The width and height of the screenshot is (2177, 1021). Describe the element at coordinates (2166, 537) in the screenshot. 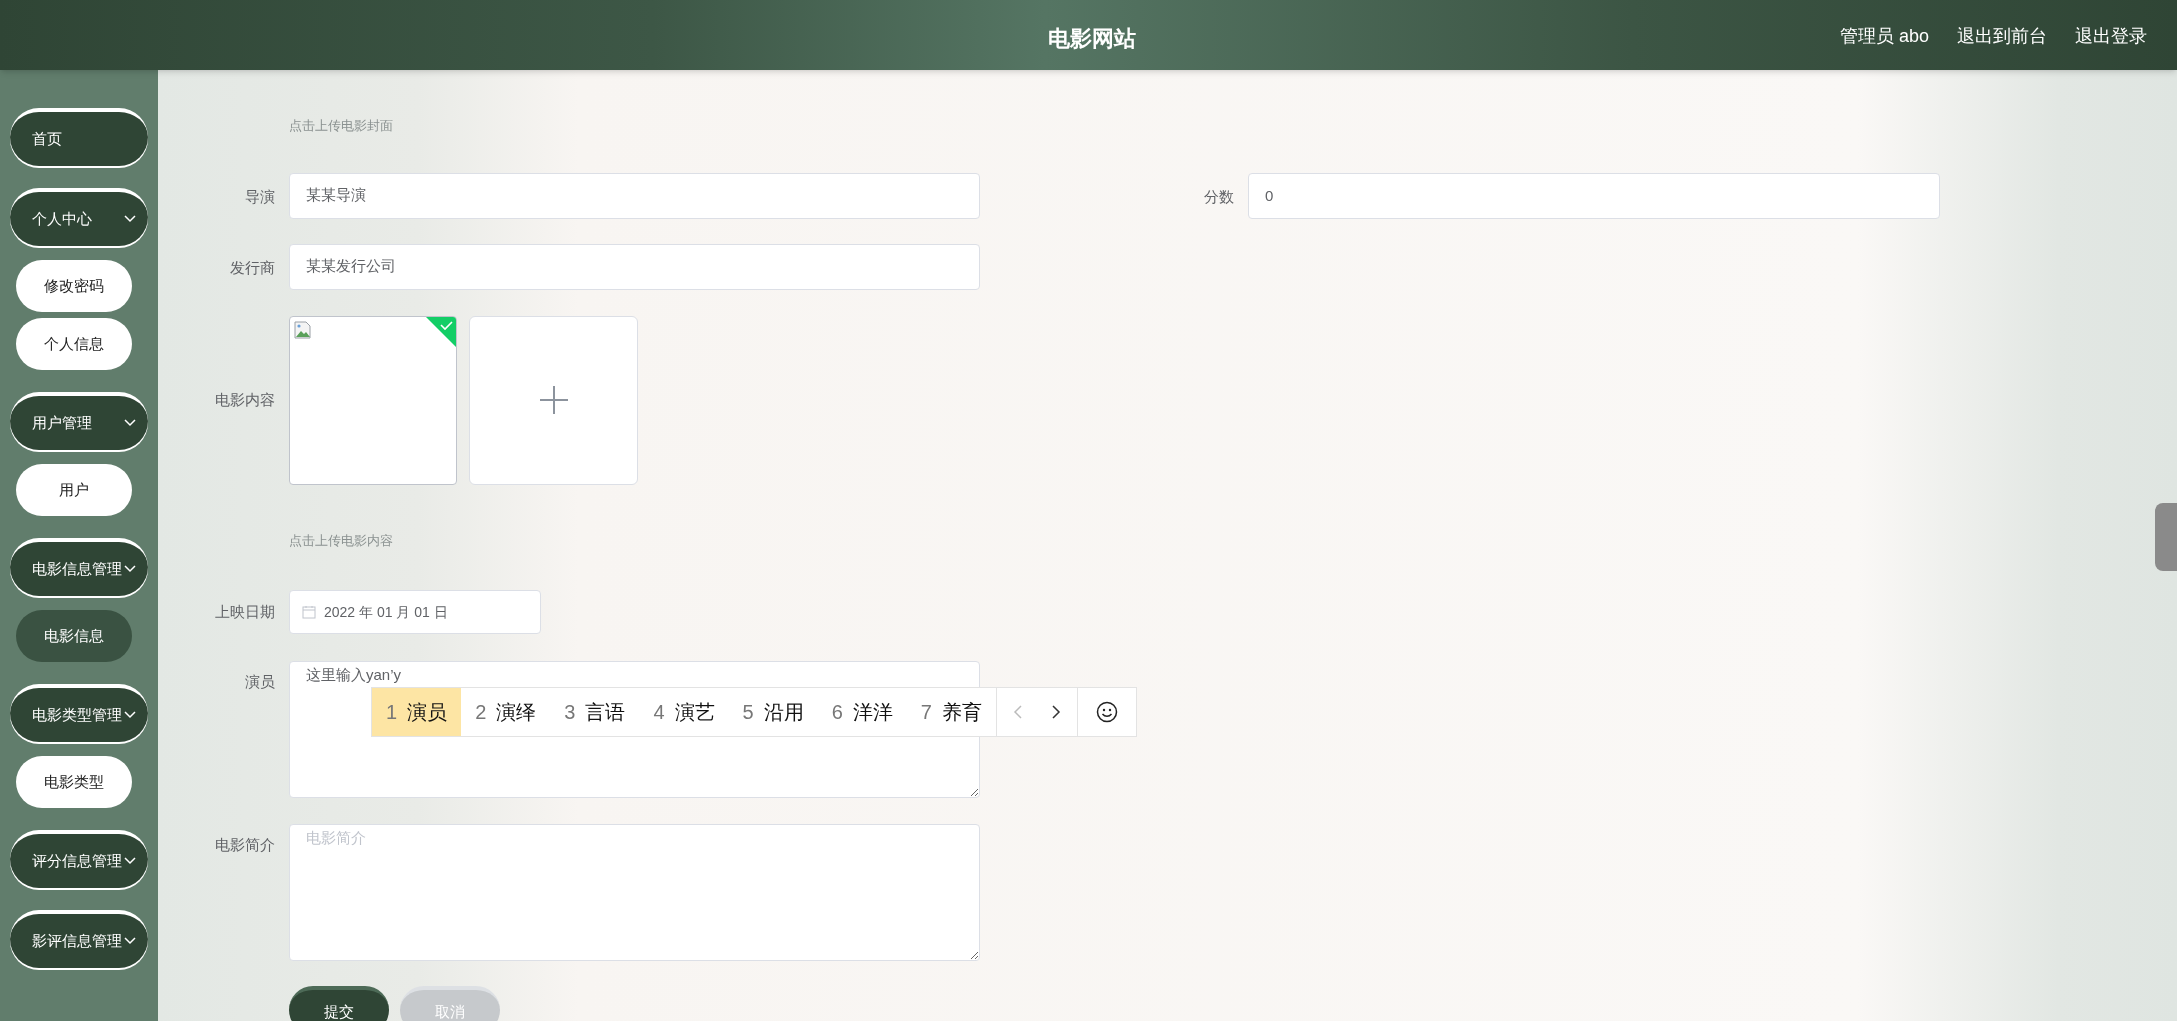

I see `side-panel-handle` at that location.